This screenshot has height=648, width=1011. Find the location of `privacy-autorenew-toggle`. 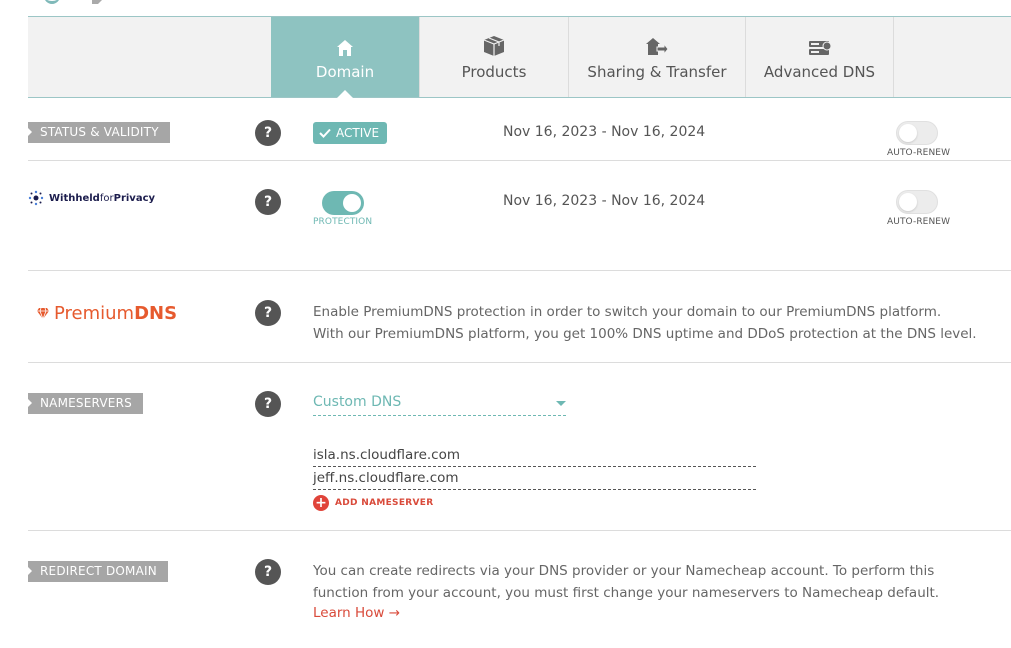

privacy-autorenew-toggle is located at coordinates (917, 202).